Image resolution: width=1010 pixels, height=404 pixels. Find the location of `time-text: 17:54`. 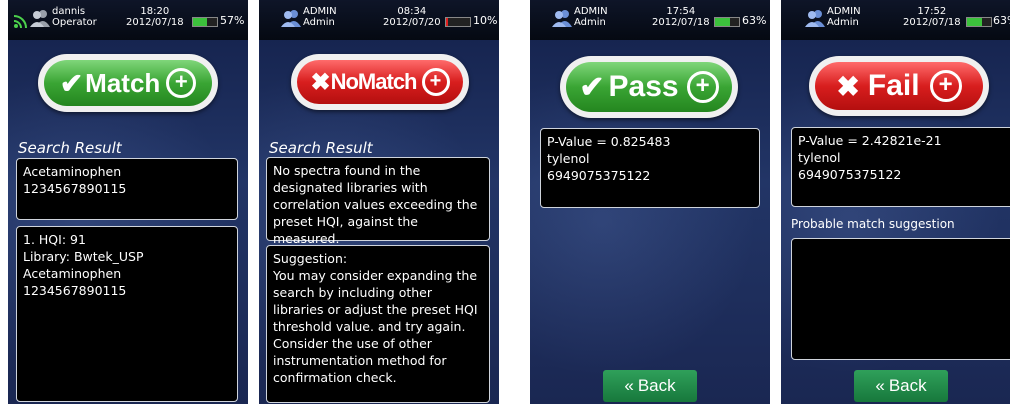

time-text: 17:54 is located at coordinates (681, 11).